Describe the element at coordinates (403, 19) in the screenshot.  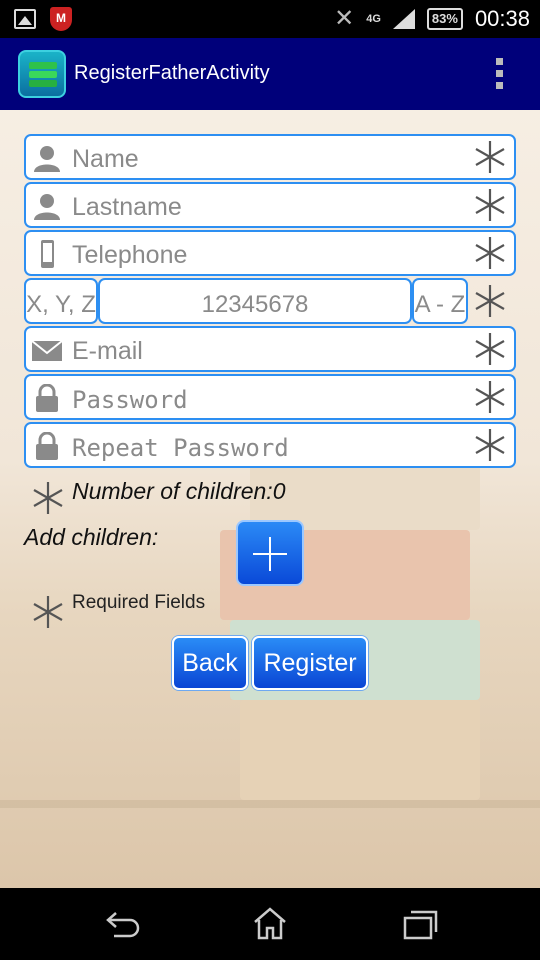
I see `signal-icon` at that location.